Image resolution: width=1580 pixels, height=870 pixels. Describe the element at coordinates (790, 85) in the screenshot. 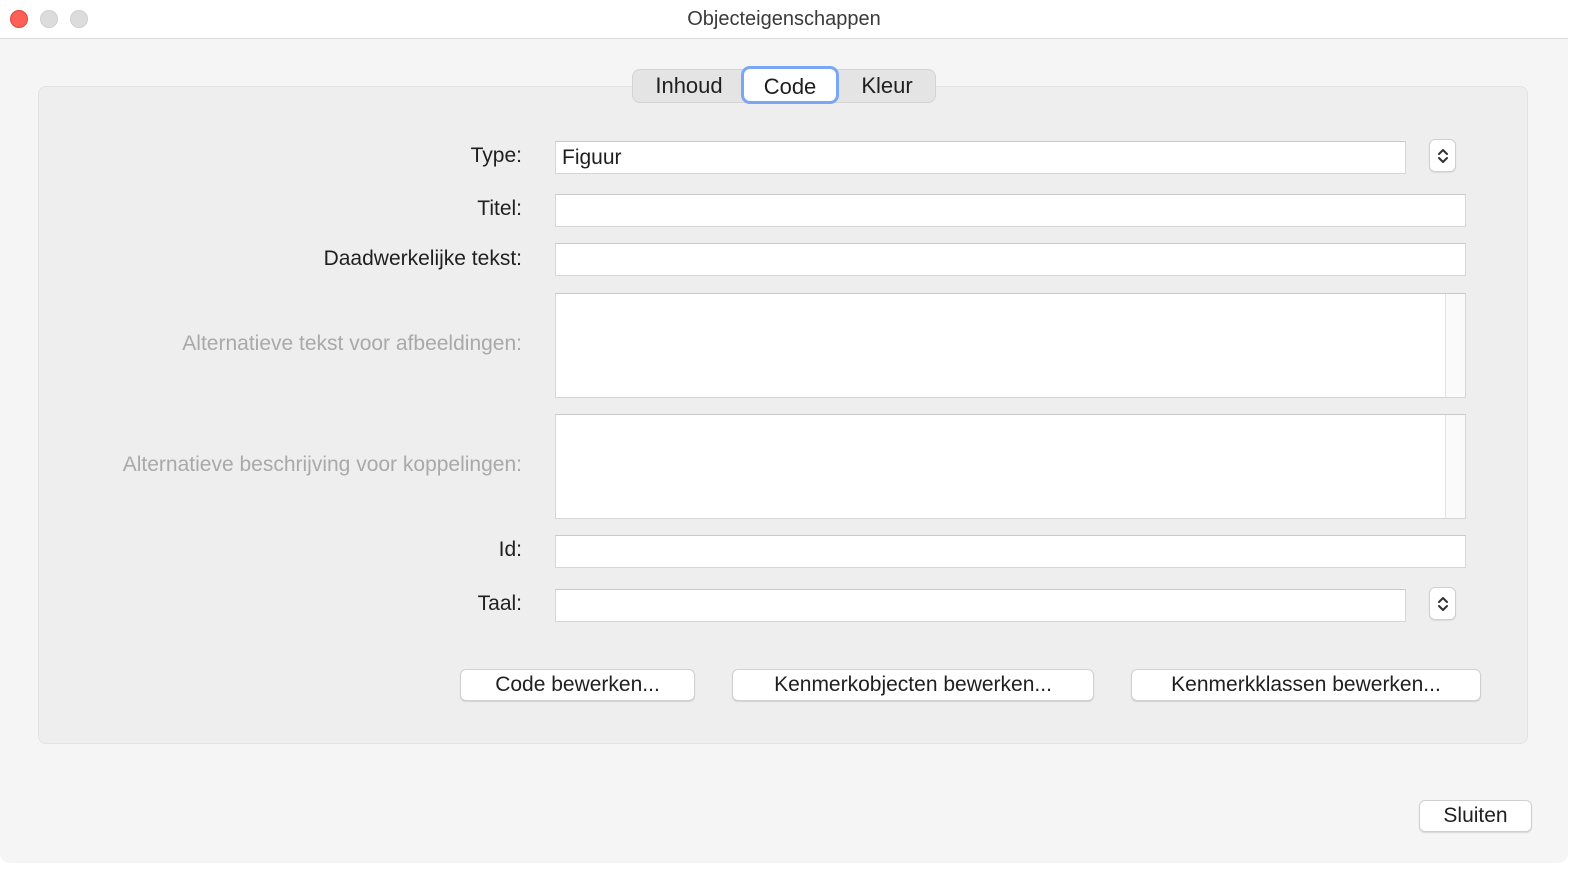

I see `tab-code: Code` at that location.